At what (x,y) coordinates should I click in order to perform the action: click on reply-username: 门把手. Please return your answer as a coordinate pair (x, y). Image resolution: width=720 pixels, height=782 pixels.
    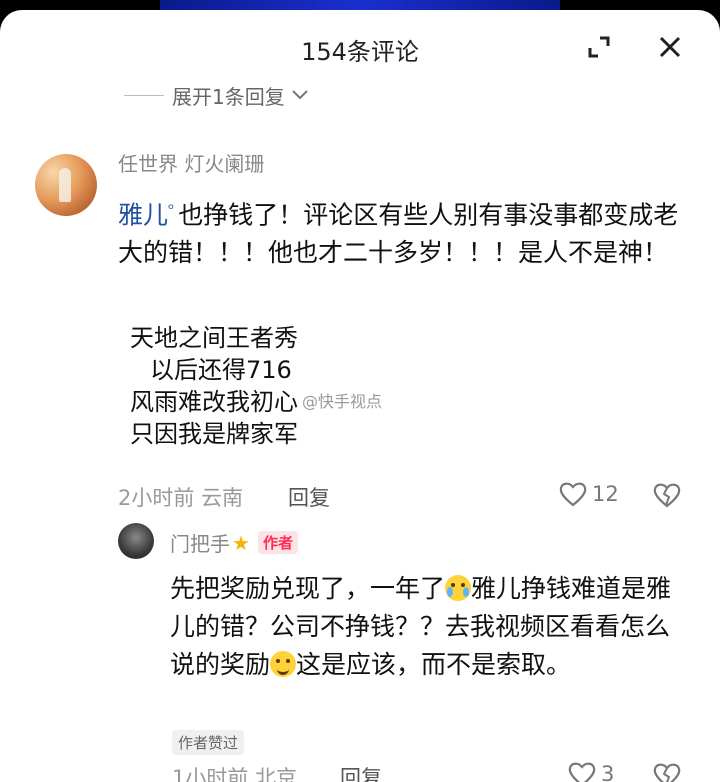
    Looking at the image, I should click on (200, 542).